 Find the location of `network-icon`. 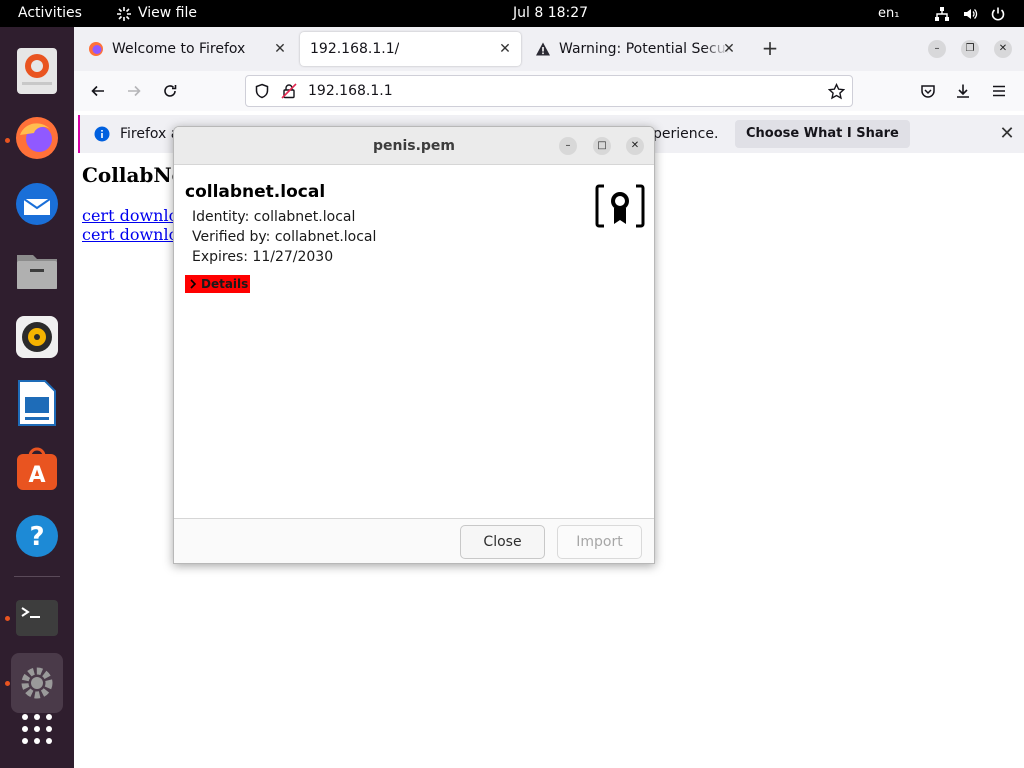

network-icon is located at coordinates (942, 13).